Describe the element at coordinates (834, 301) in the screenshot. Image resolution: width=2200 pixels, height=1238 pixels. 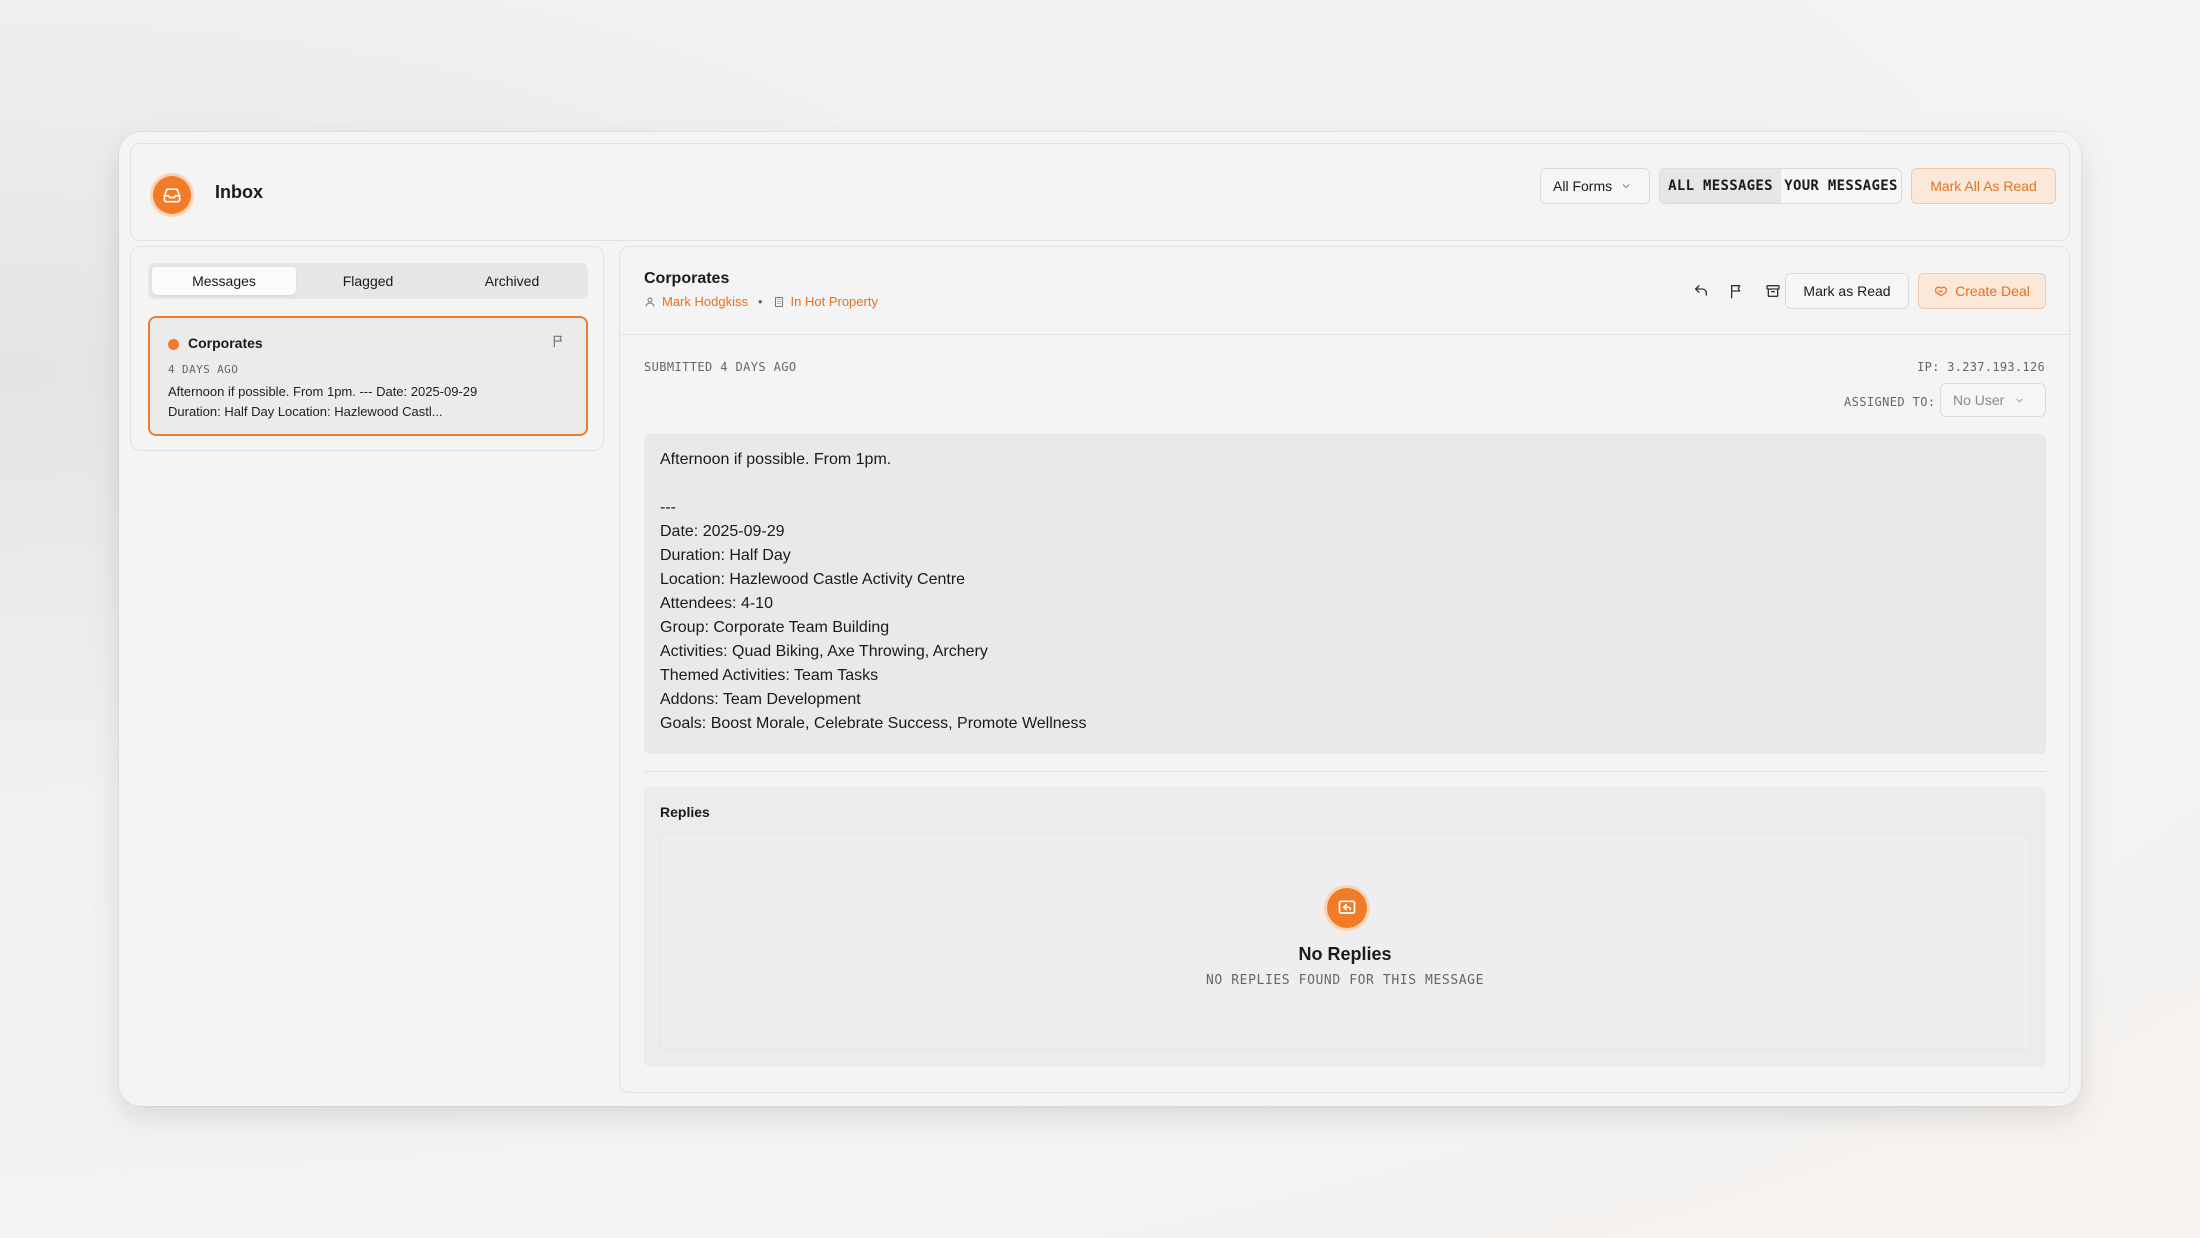
I see `company-link: In Hot Property` at that location.